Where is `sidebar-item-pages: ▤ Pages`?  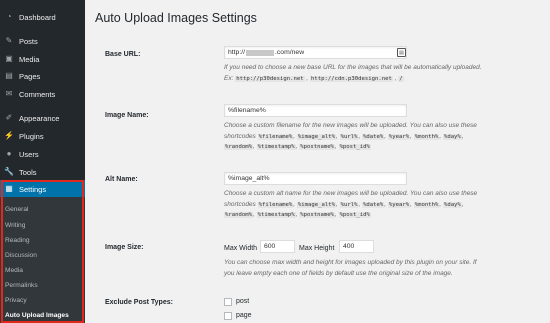
sidebar-item-pages: ▤ Pages is located at coordinates (42, 76).